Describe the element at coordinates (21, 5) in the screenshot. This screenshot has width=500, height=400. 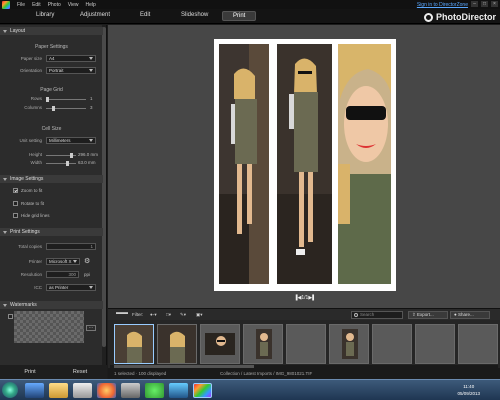
I see `menu-file: File` at that location.